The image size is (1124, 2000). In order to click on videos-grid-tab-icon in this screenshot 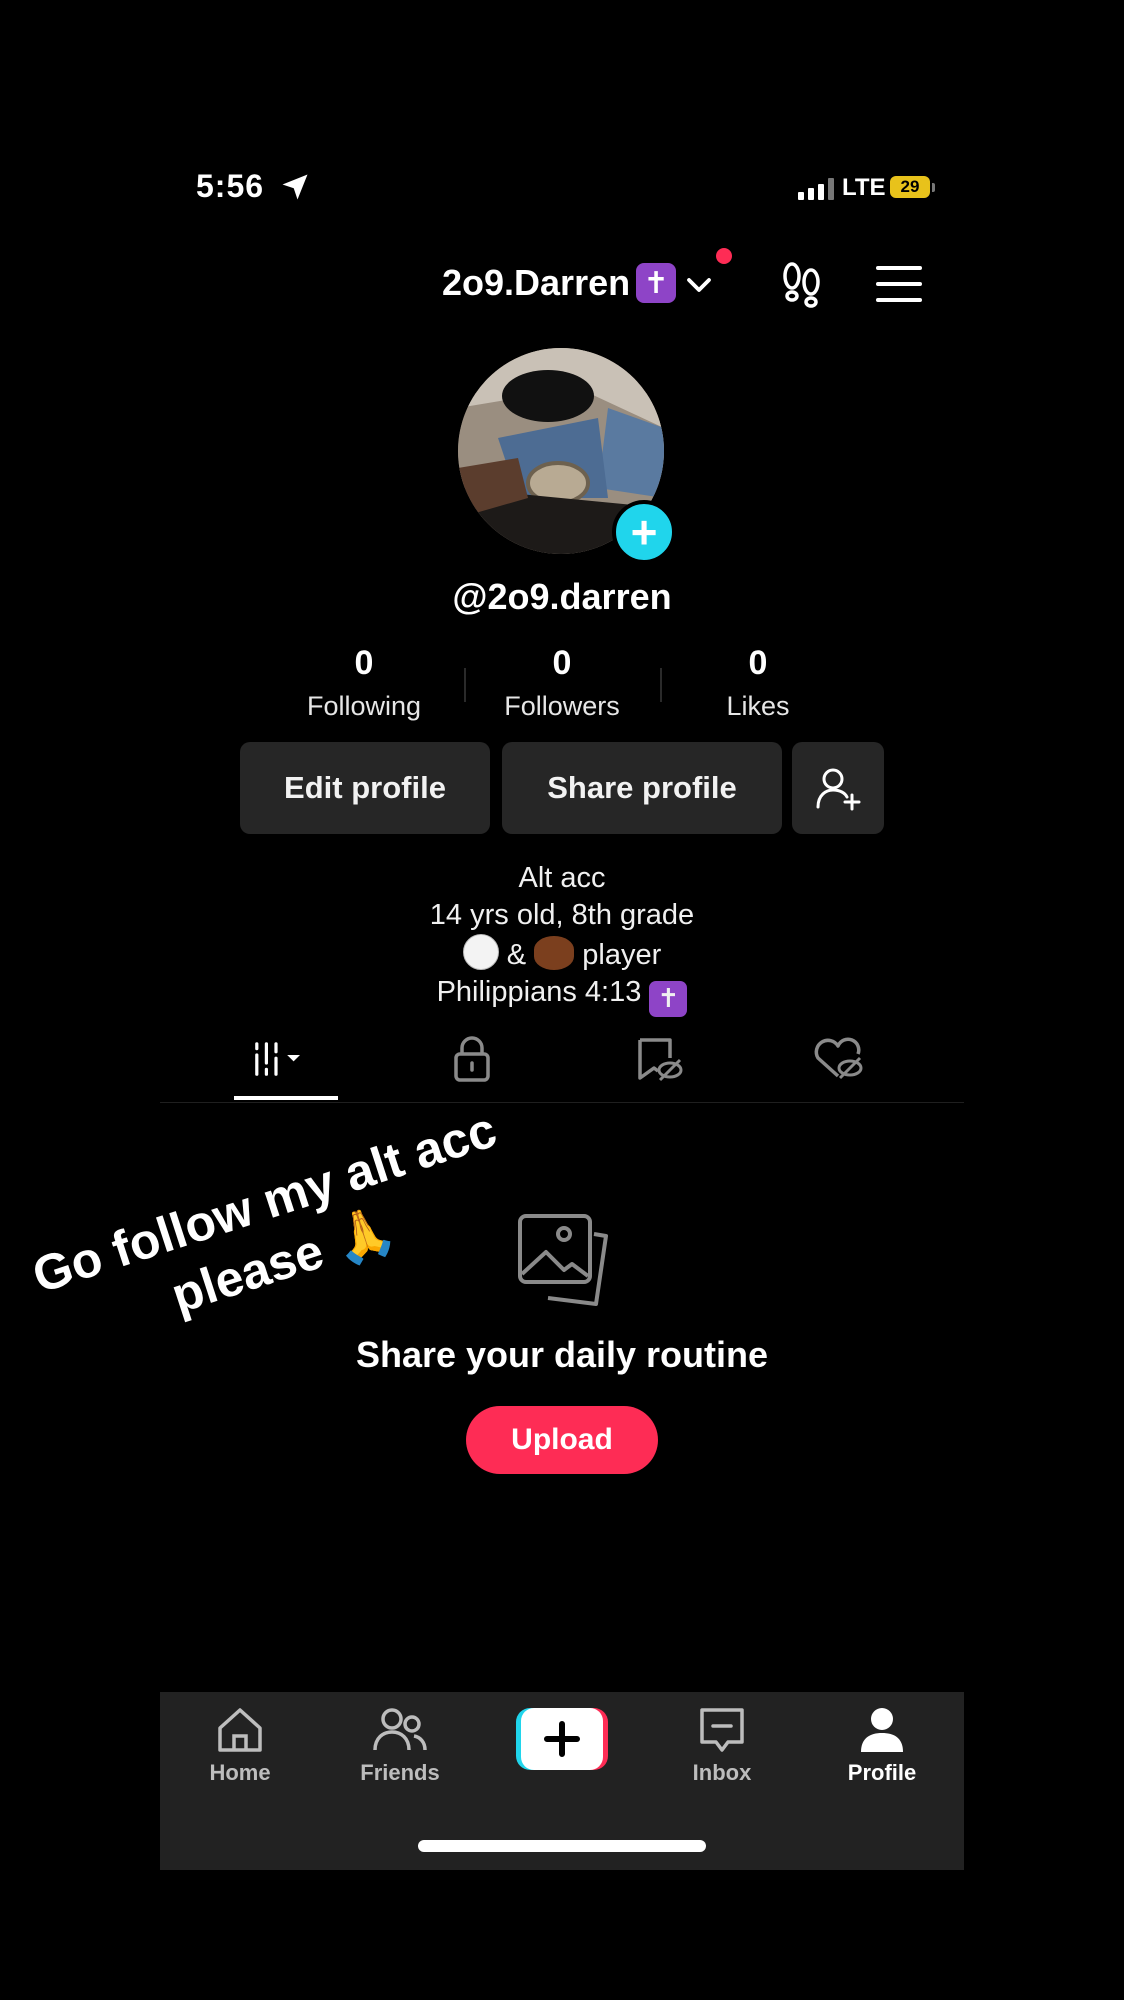, I will do `click(280, 1059)`.